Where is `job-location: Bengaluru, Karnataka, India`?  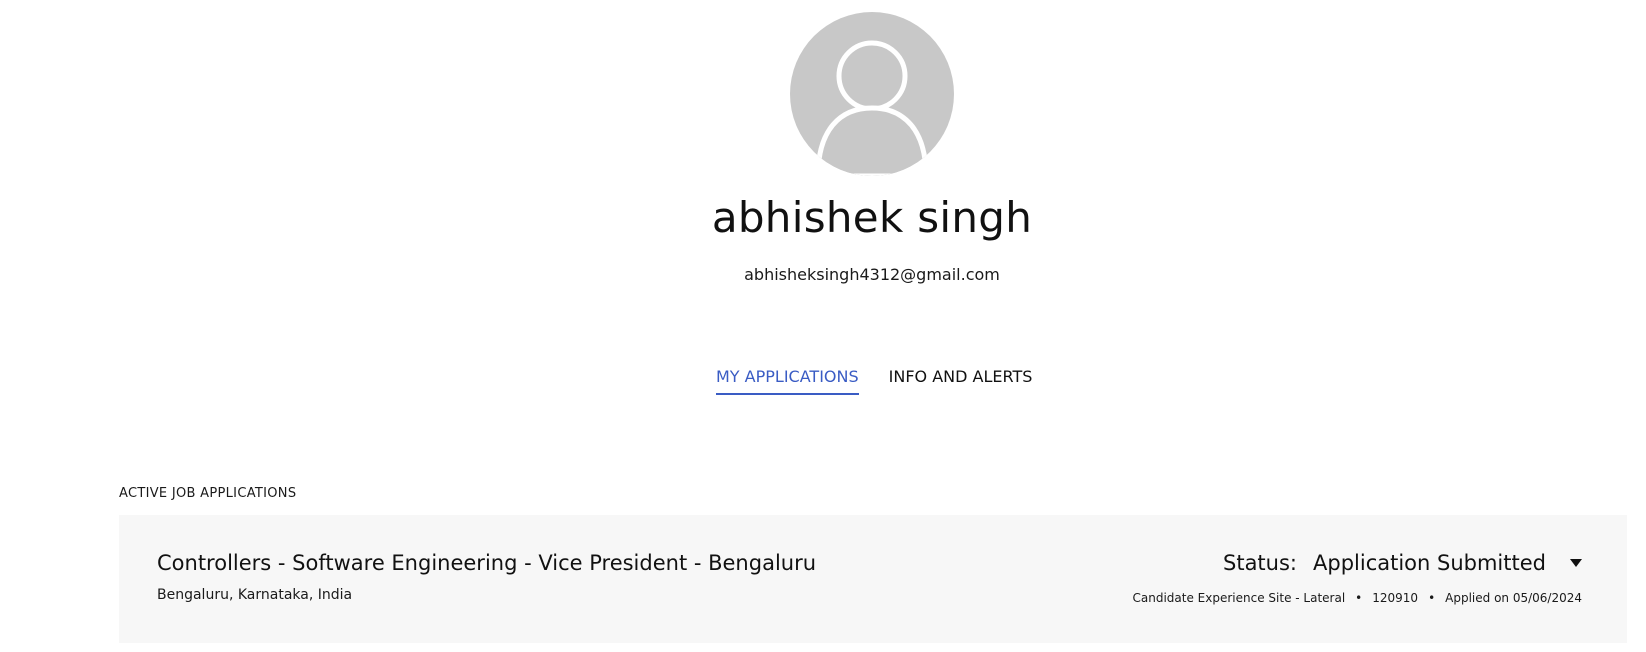 job-location: Bengaluru, Karnataka, India is located at coordinates (255, 595).